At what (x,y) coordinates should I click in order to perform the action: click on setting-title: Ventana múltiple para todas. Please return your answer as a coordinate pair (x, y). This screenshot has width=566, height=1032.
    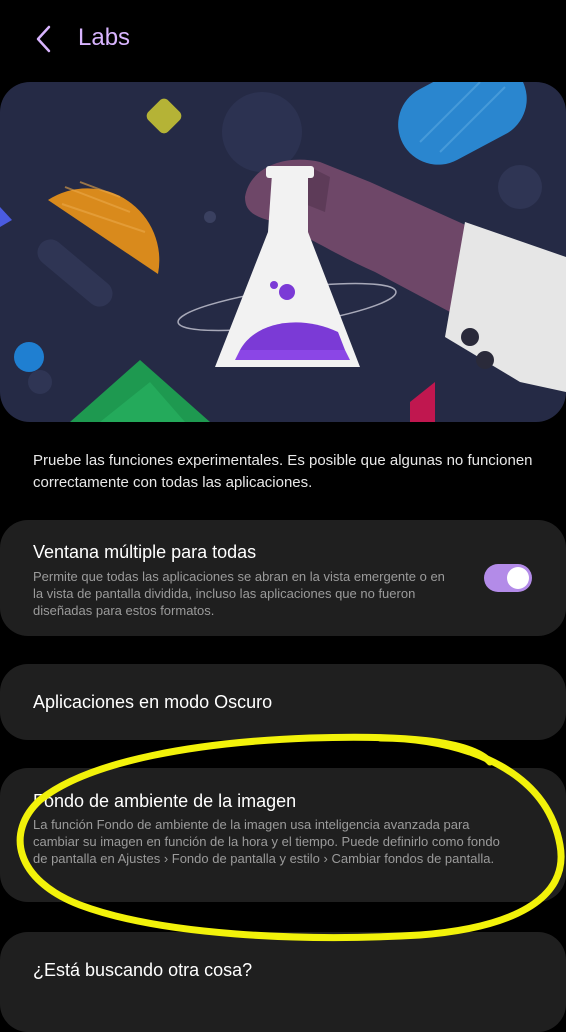
    Looking at the image, I should click on (145, 552).